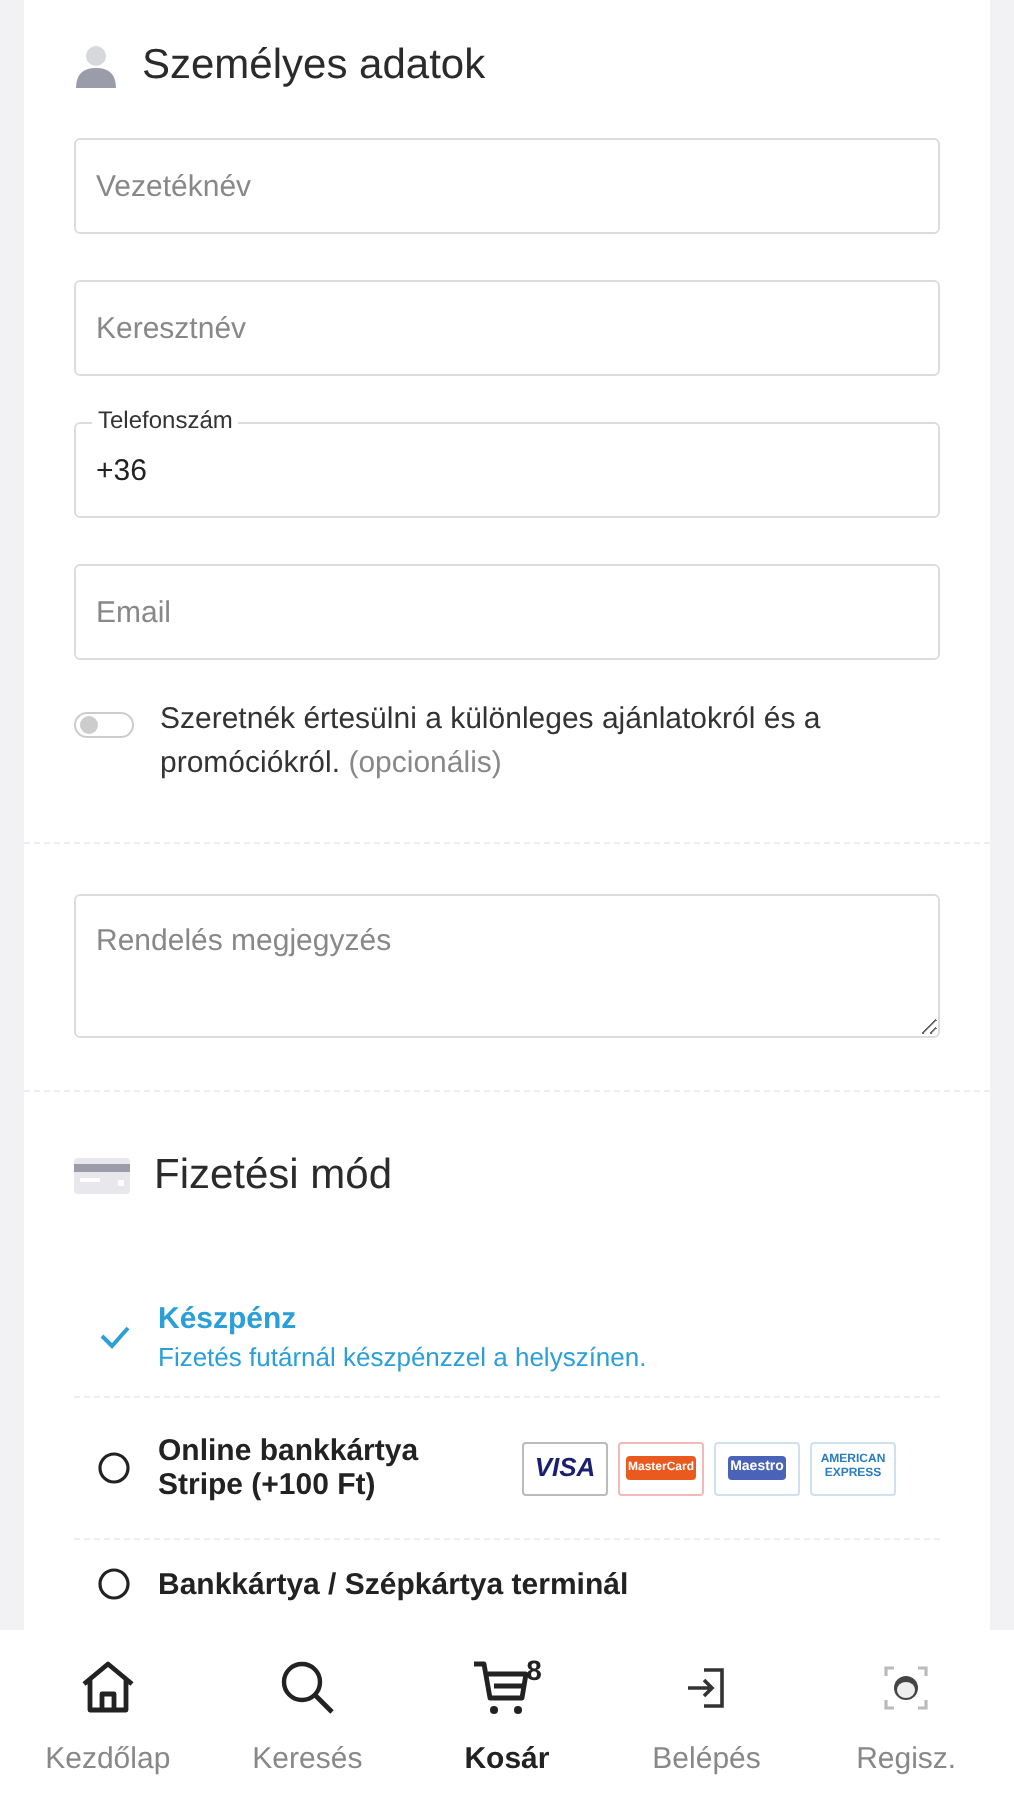 This screenshot has height=1800, width=1014. I want to click on input-field: Keresztnév, so click(507, 328).